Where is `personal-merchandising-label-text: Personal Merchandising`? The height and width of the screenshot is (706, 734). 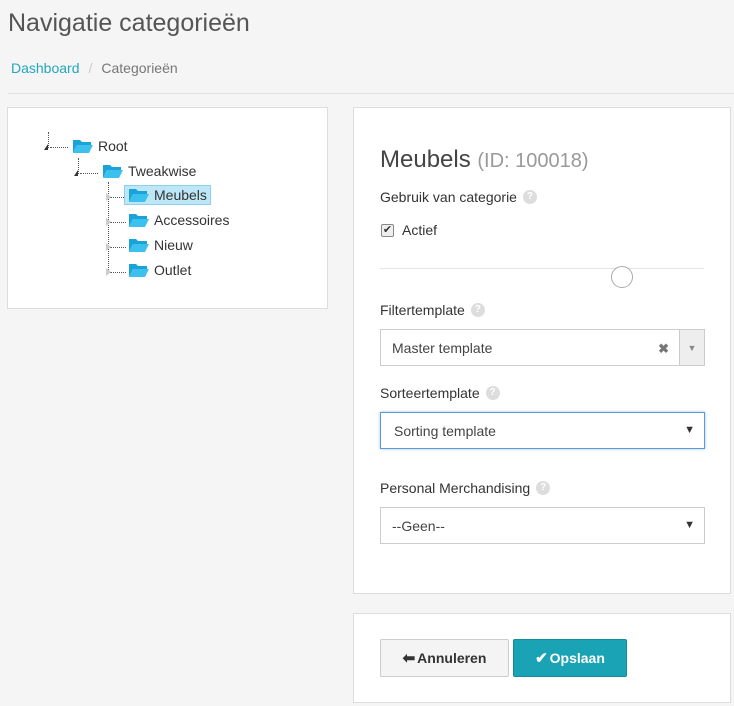 personal-merchandising-label-text: Personal Merchandising is located at coordinates (455, 488).